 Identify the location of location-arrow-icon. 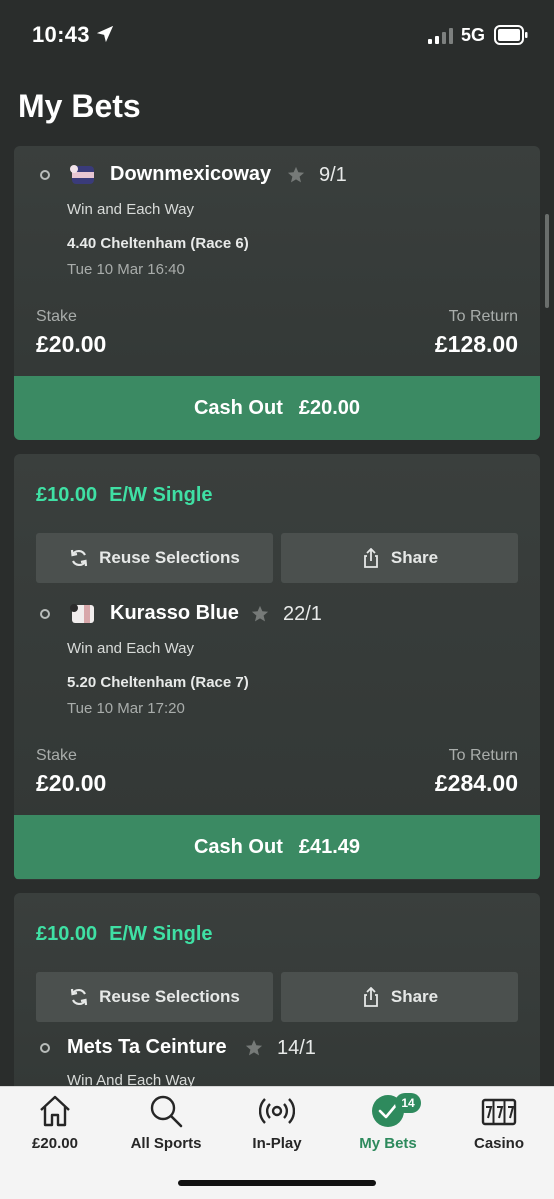
(105, 34).